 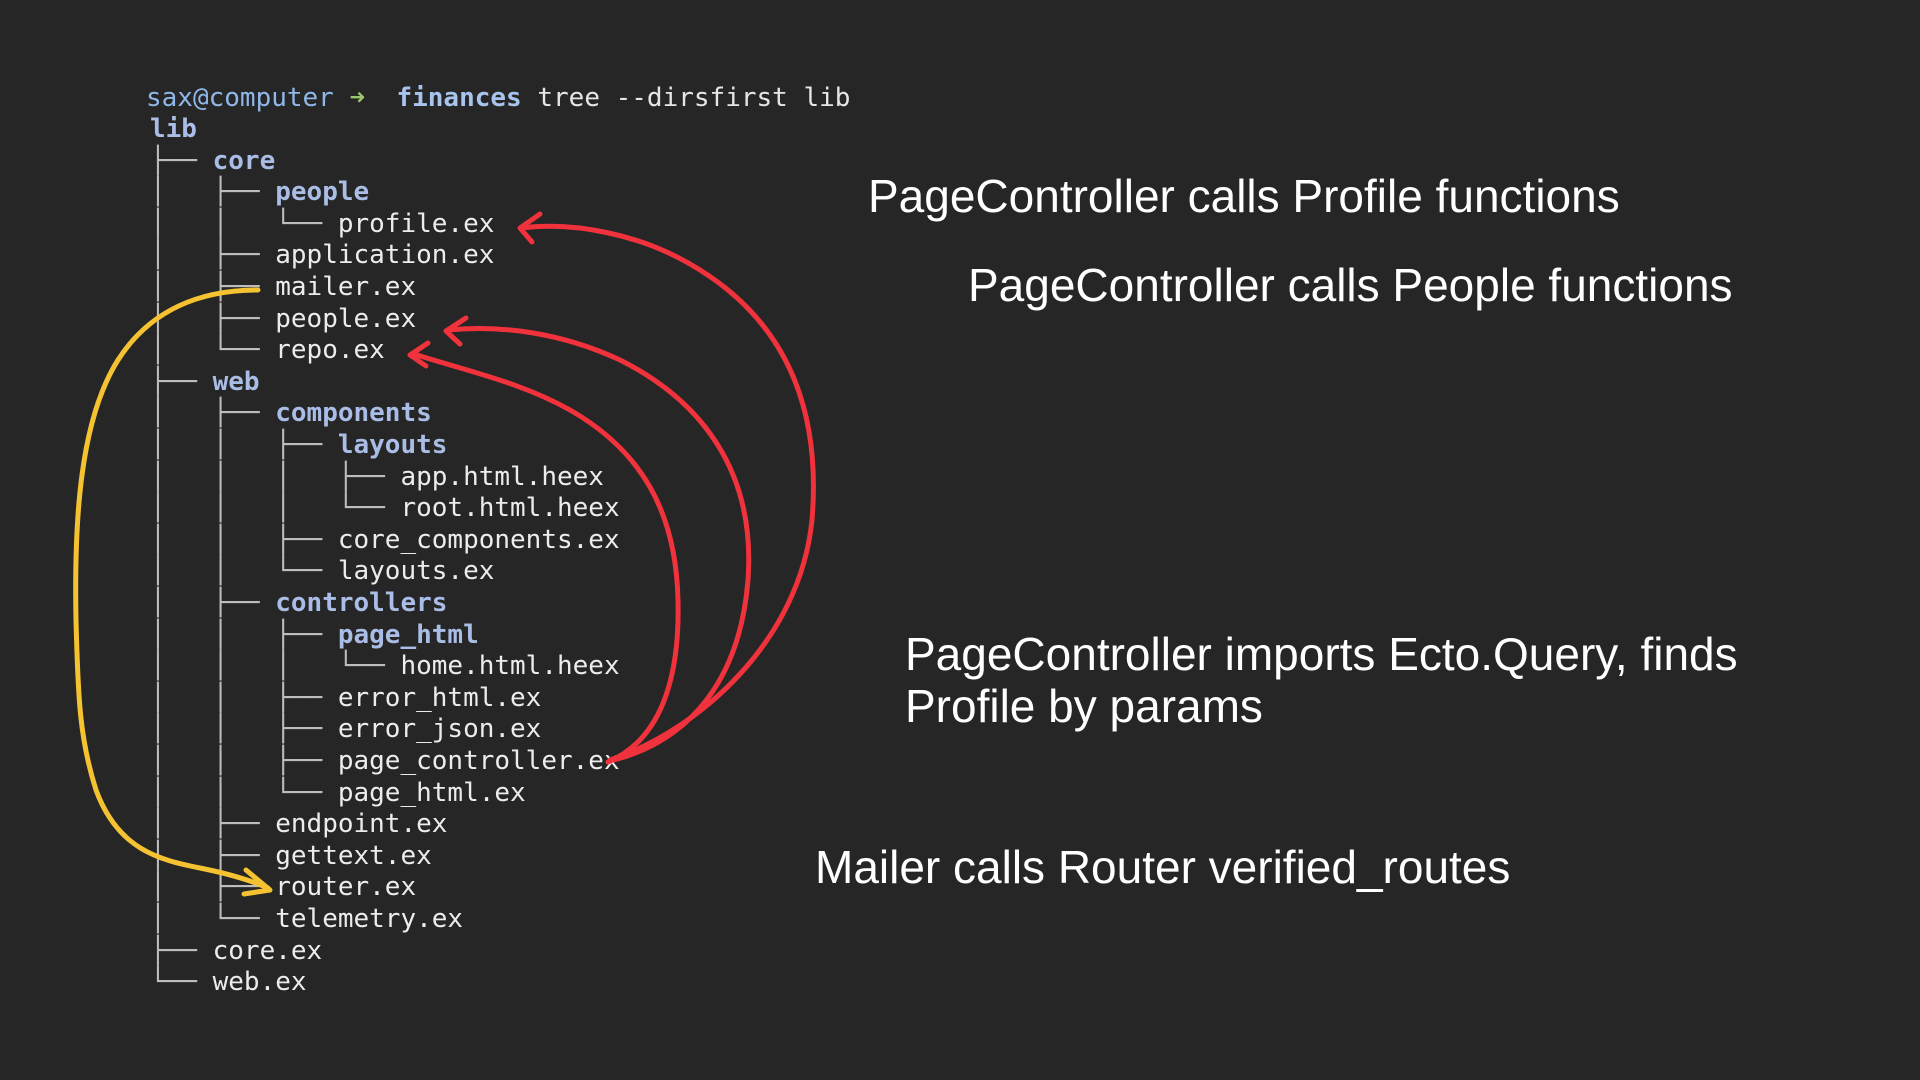 I want to click on file-name: layouts.ex, so click(x=416, y=571).